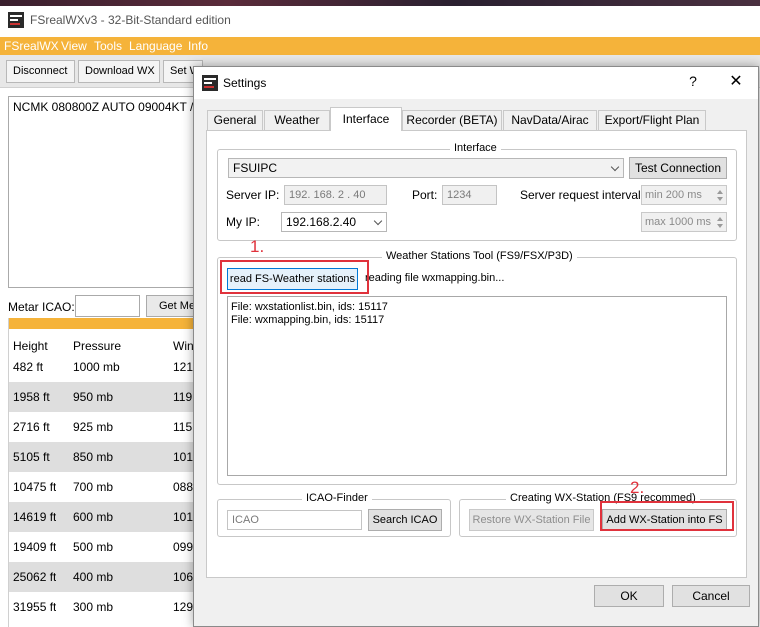  I want to click on table-row: 31955 ft 300 mb 129, so click(103, 607).